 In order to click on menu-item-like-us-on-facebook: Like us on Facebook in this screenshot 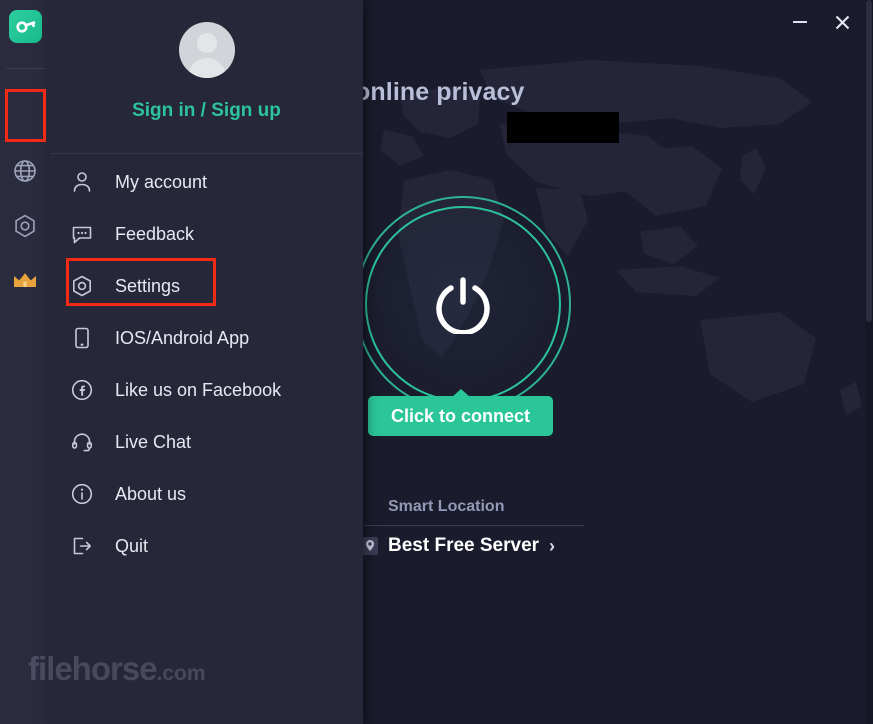, I will do `click(206, 390)`.